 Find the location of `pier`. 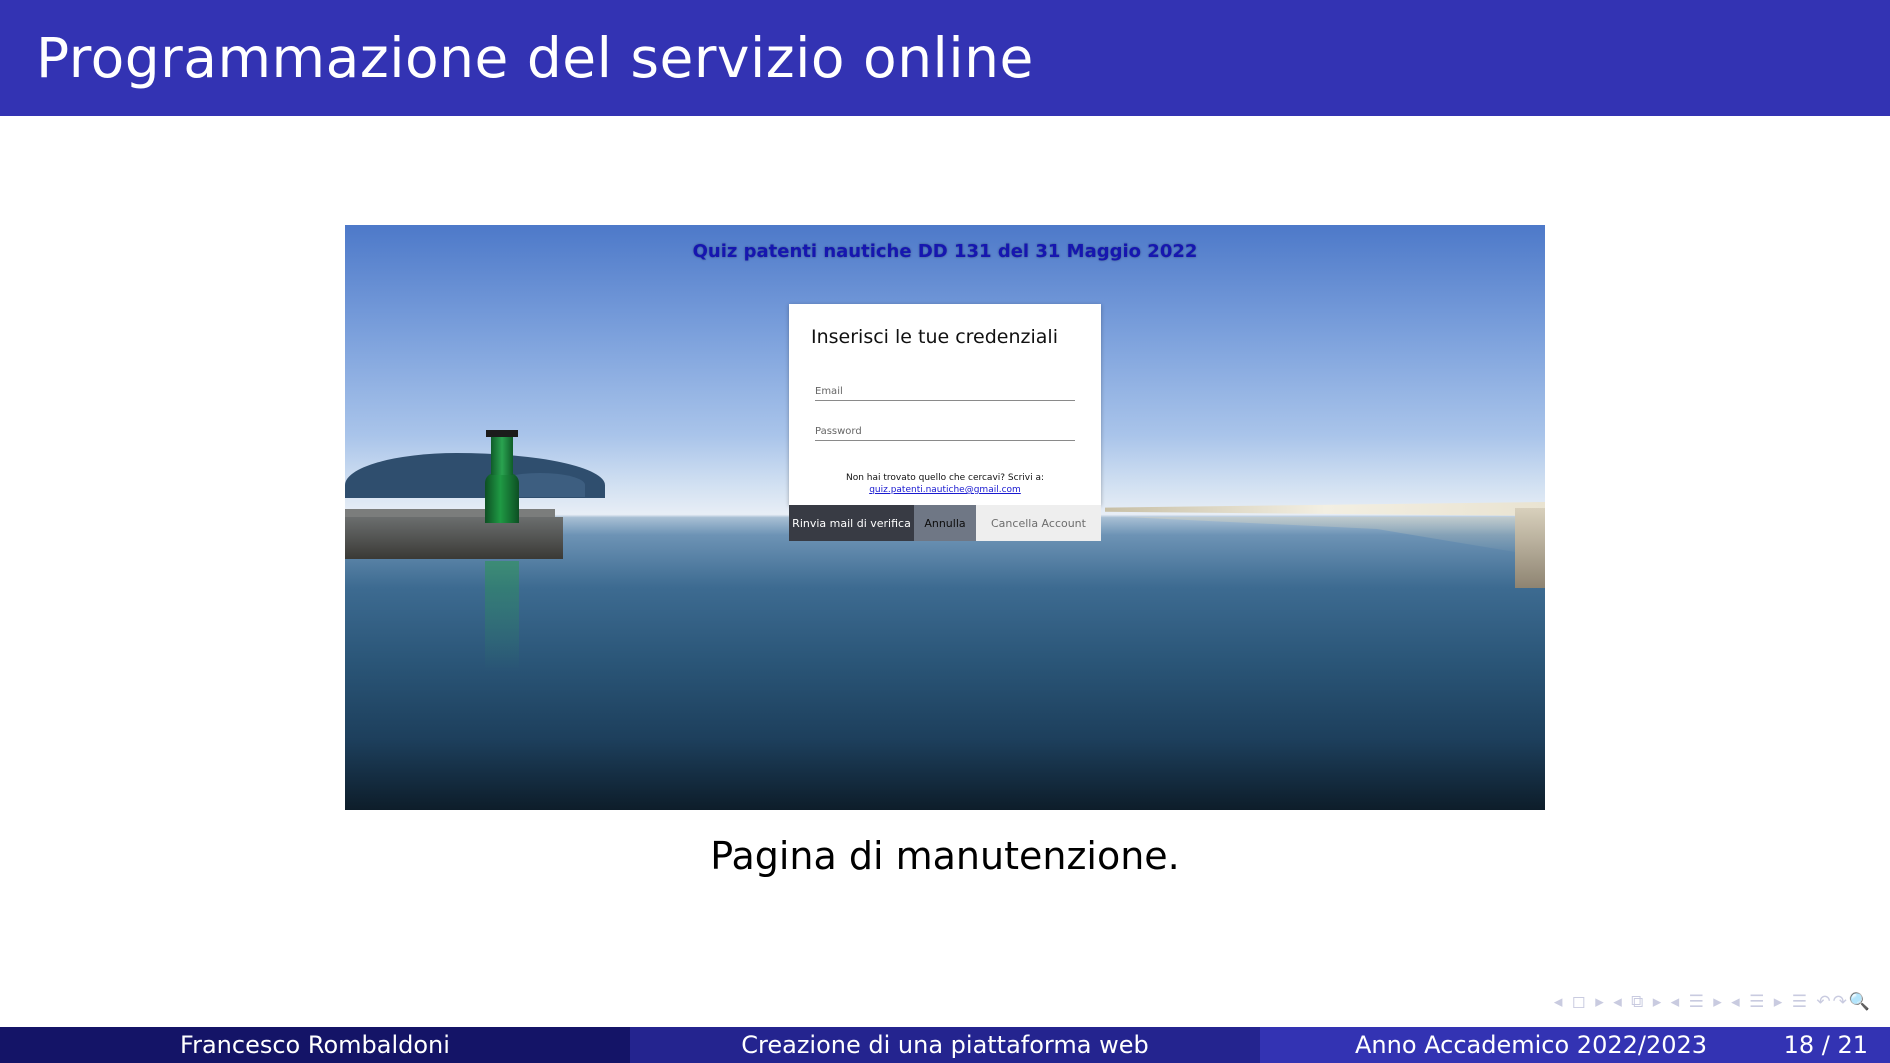

pier is located at coordinates (454, 538).